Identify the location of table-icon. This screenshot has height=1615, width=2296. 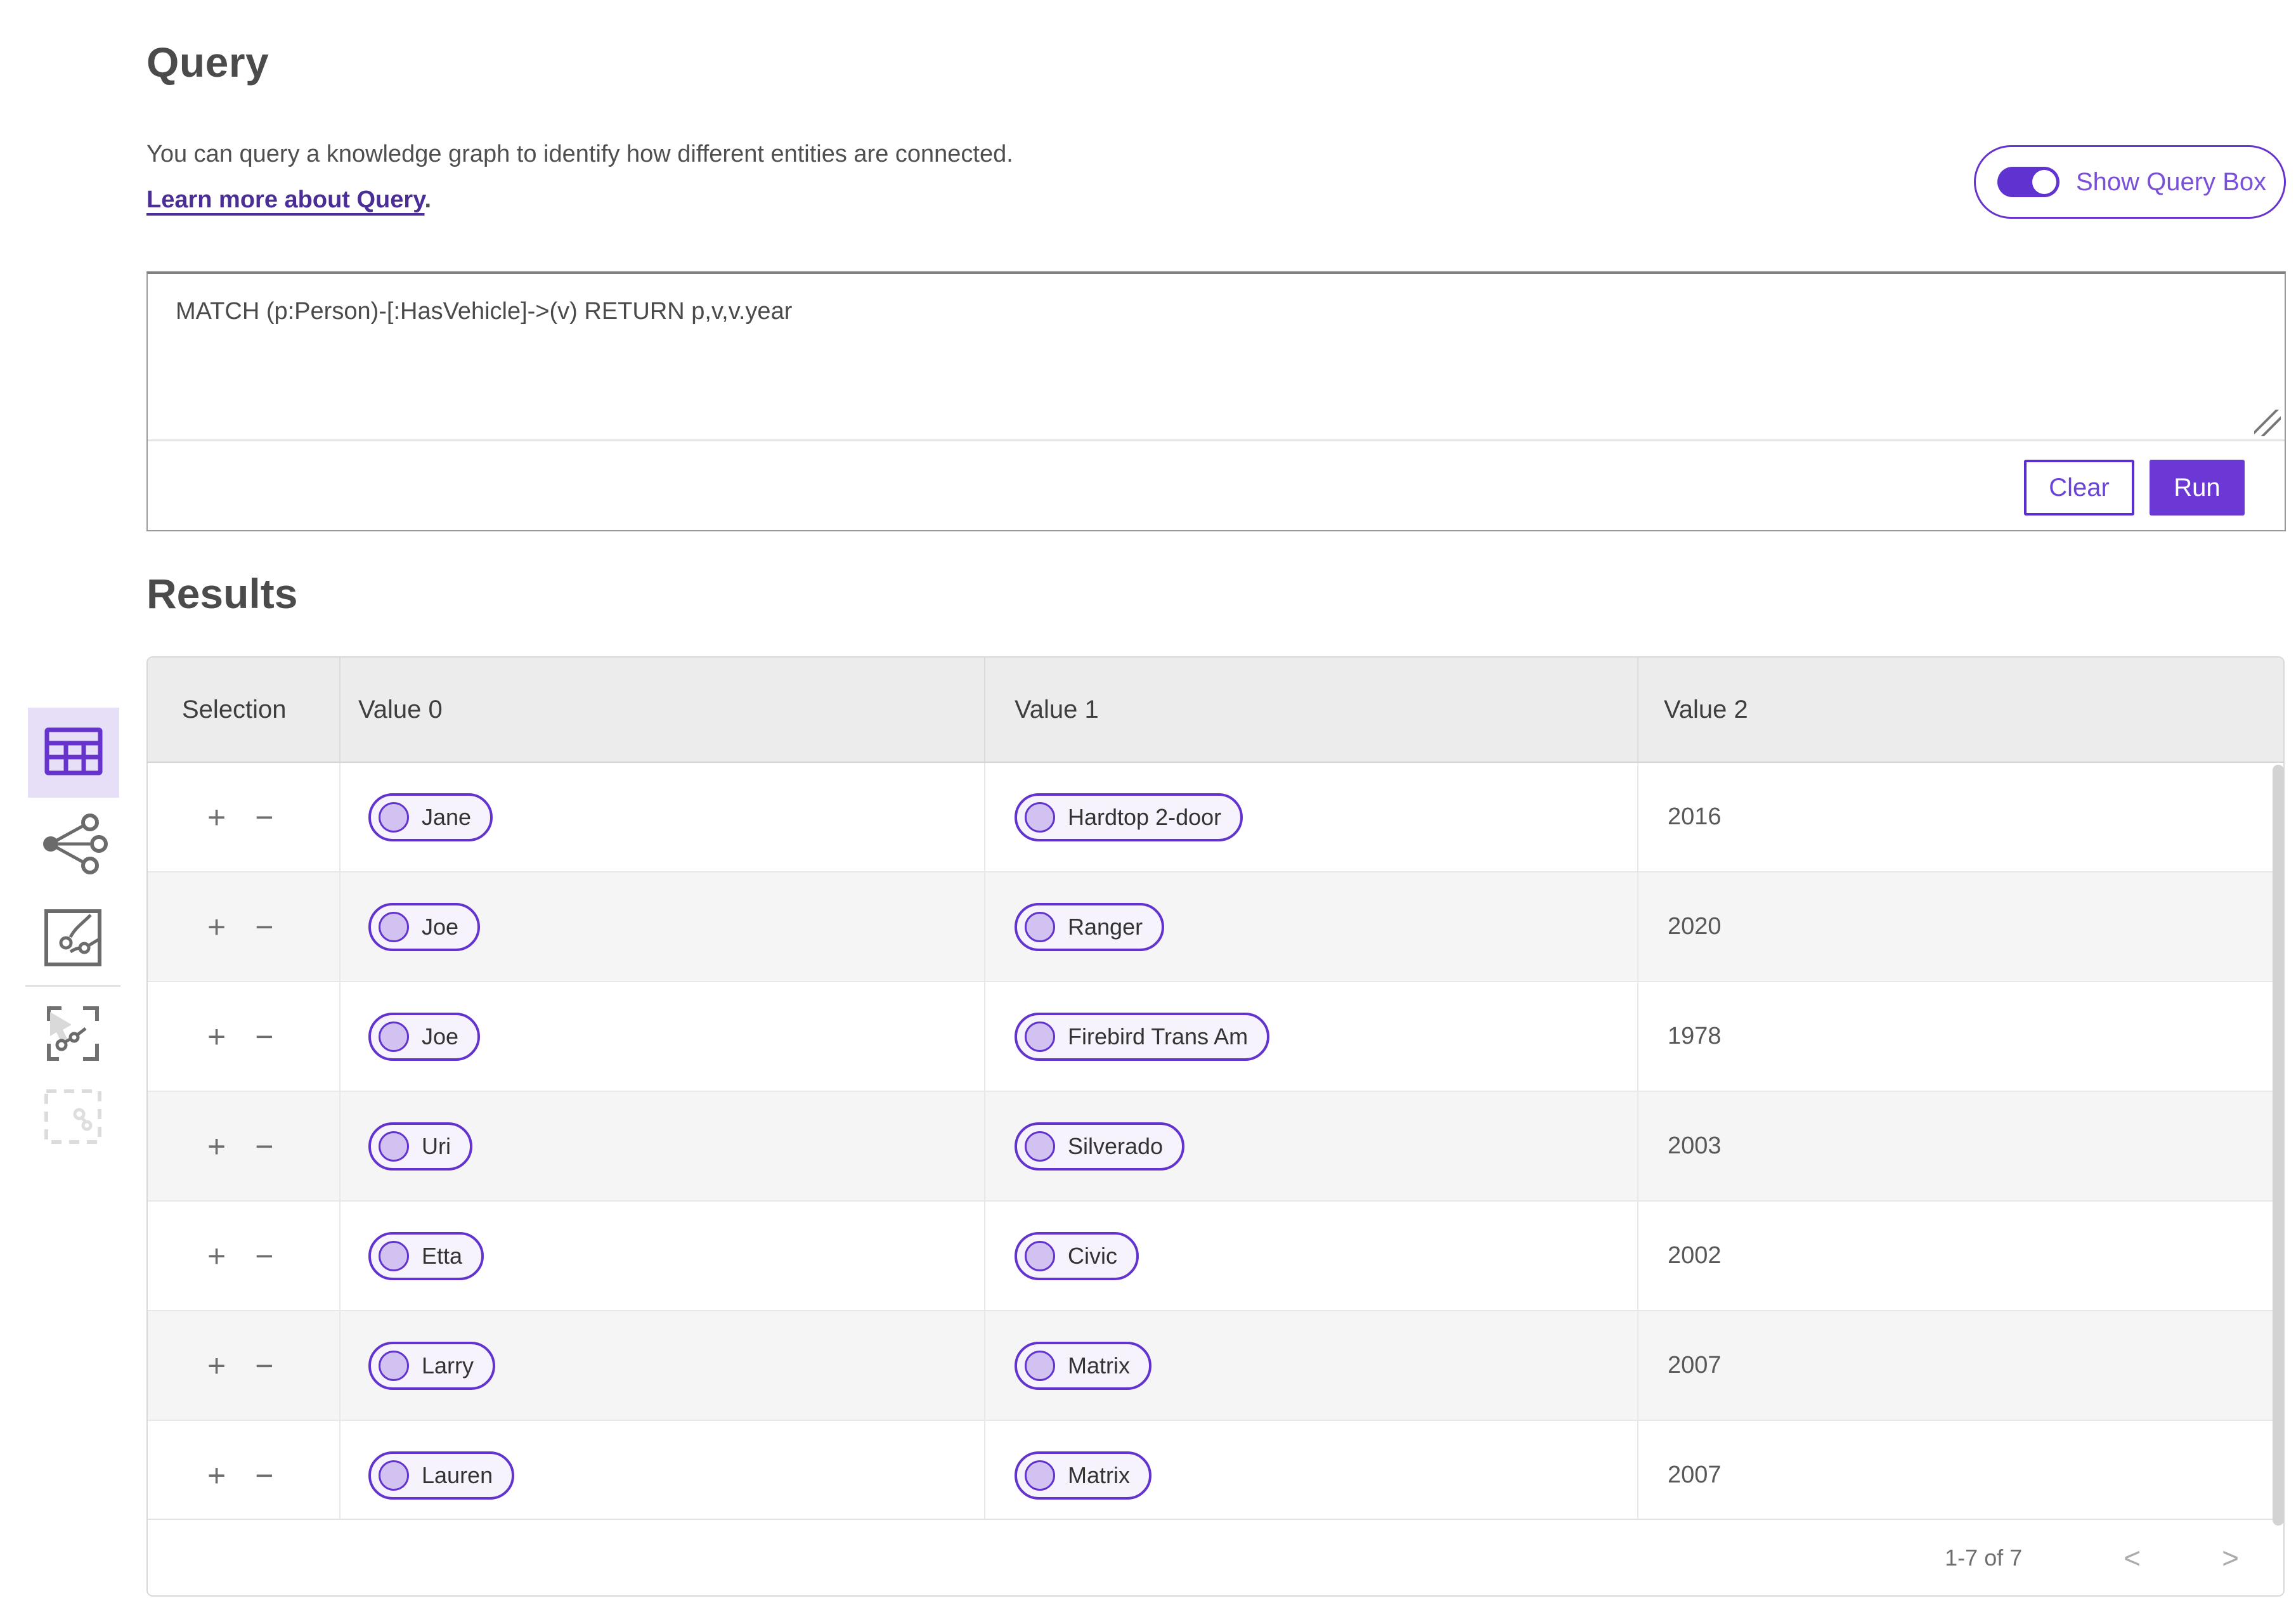
(73, 753).